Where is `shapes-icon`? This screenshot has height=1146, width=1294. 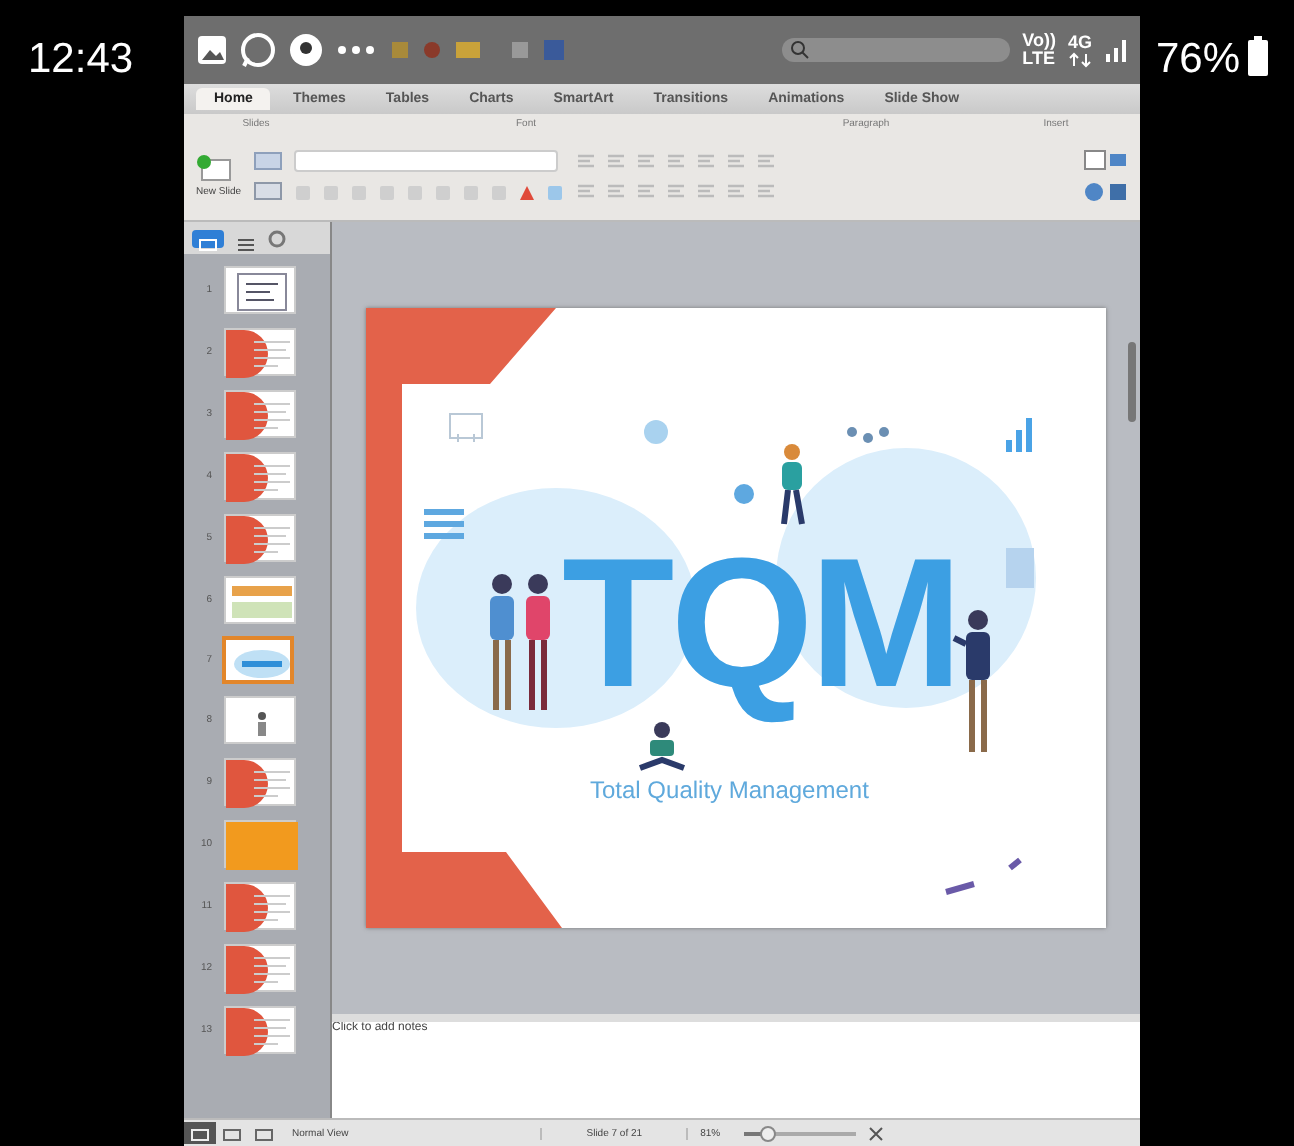 shapes-icon is located at coordinates (1106, 192).